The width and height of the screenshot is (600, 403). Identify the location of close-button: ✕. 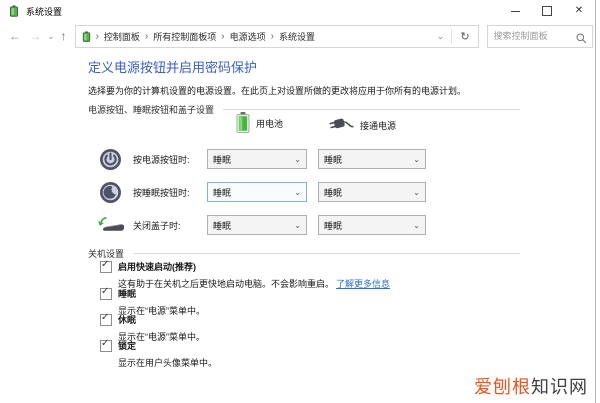
(579, 11).